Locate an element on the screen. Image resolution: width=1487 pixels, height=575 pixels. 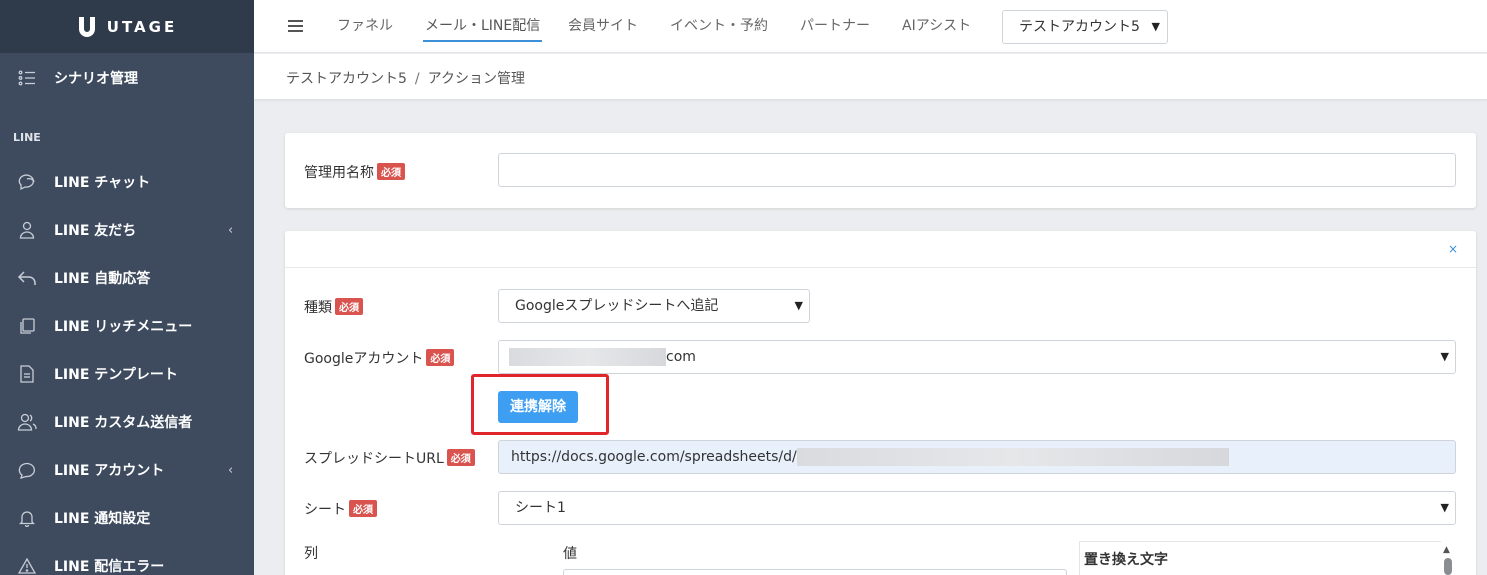
close-icon: × is located at coordinates (1453, 249).